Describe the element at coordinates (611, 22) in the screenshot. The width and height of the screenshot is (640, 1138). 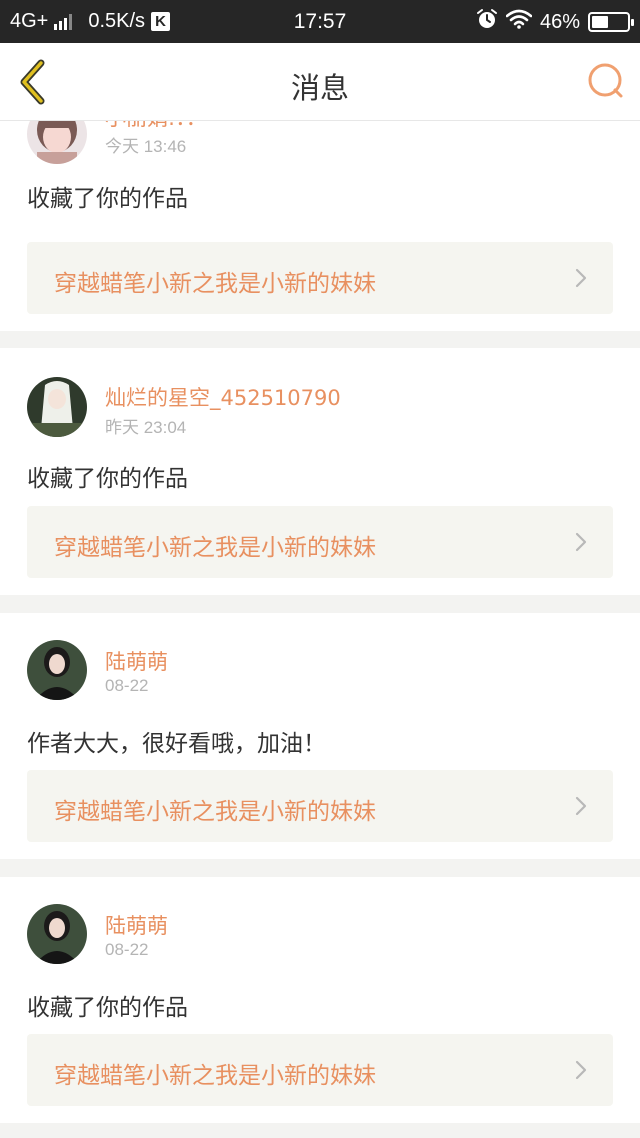
I see `battery-icon` at that location.